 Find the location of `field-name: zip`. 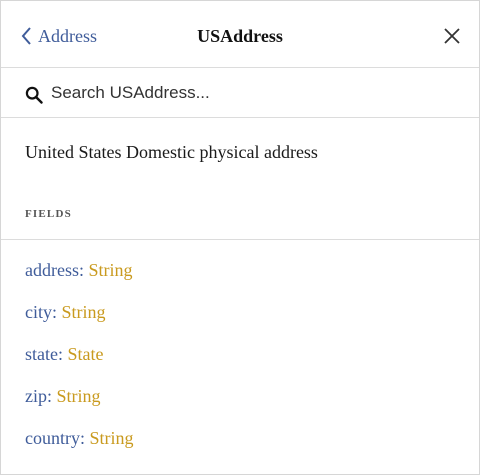

field-name: zip is located at coordinates (36, 396).